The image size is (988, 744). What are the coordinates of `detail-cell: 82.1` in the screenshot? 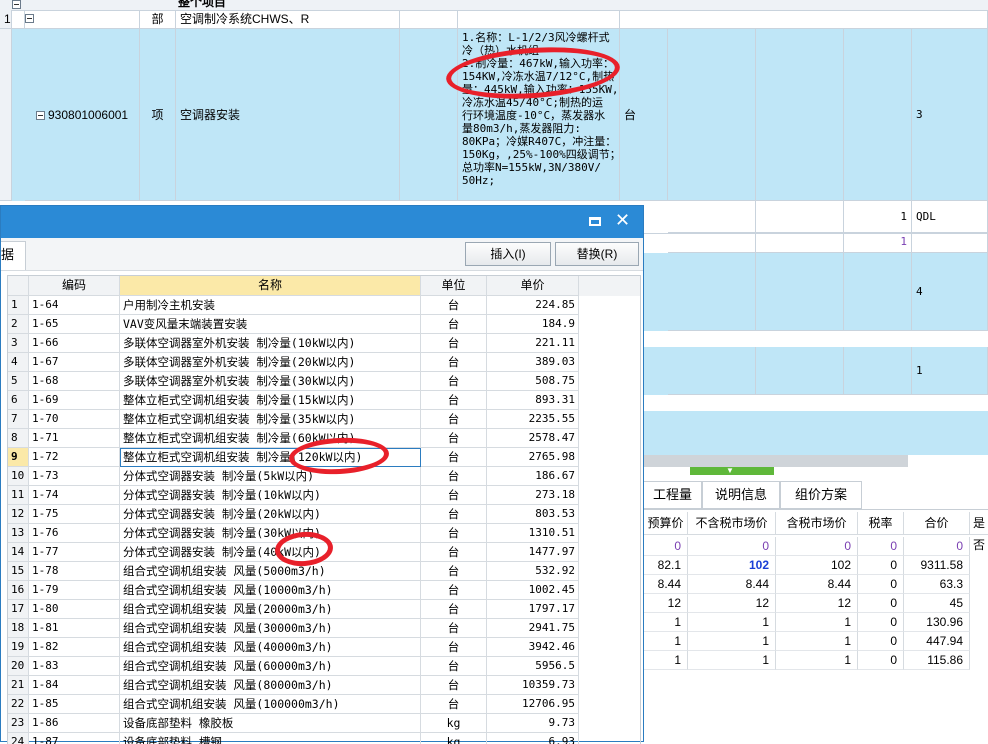 It's located at (666, 565).